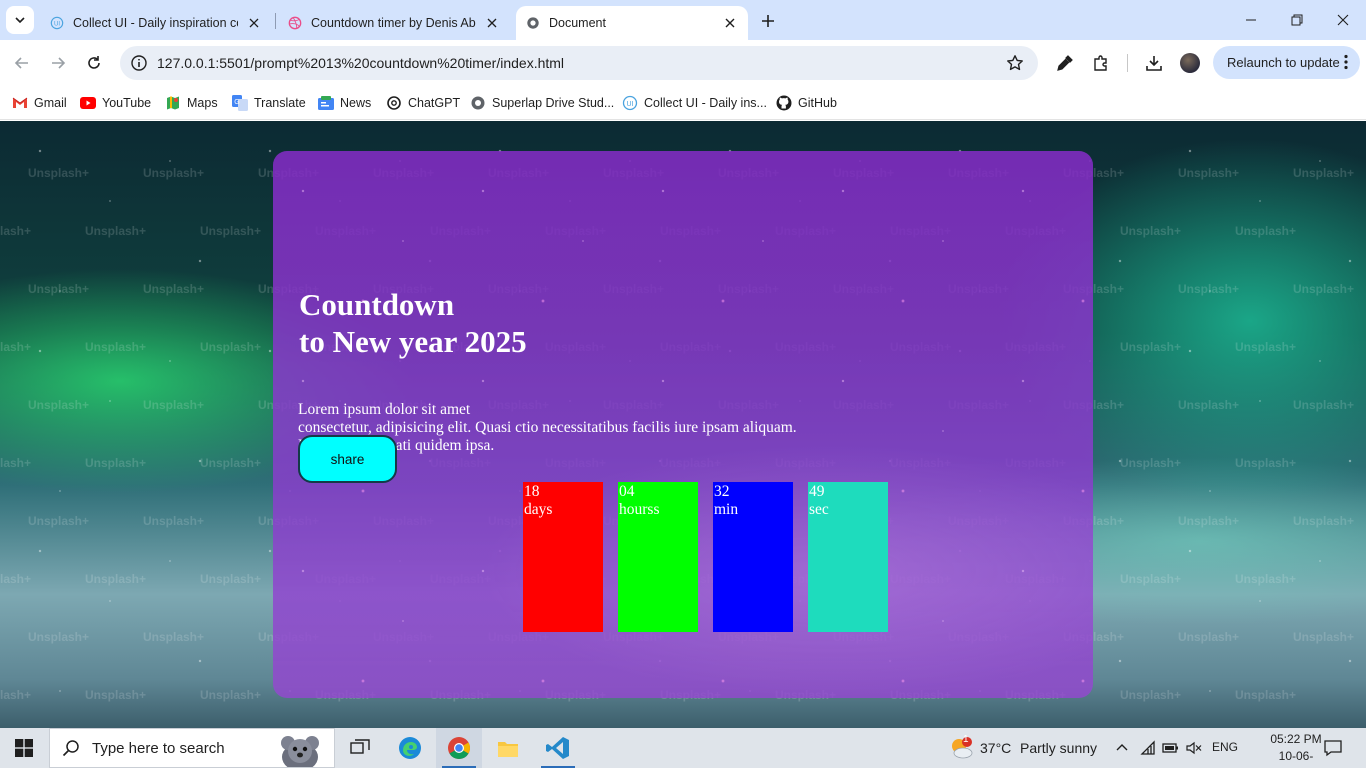 Image resolution: width=1366 pixels, height=768 pixels. I want to click on tab-search-button, so click(20, 20).